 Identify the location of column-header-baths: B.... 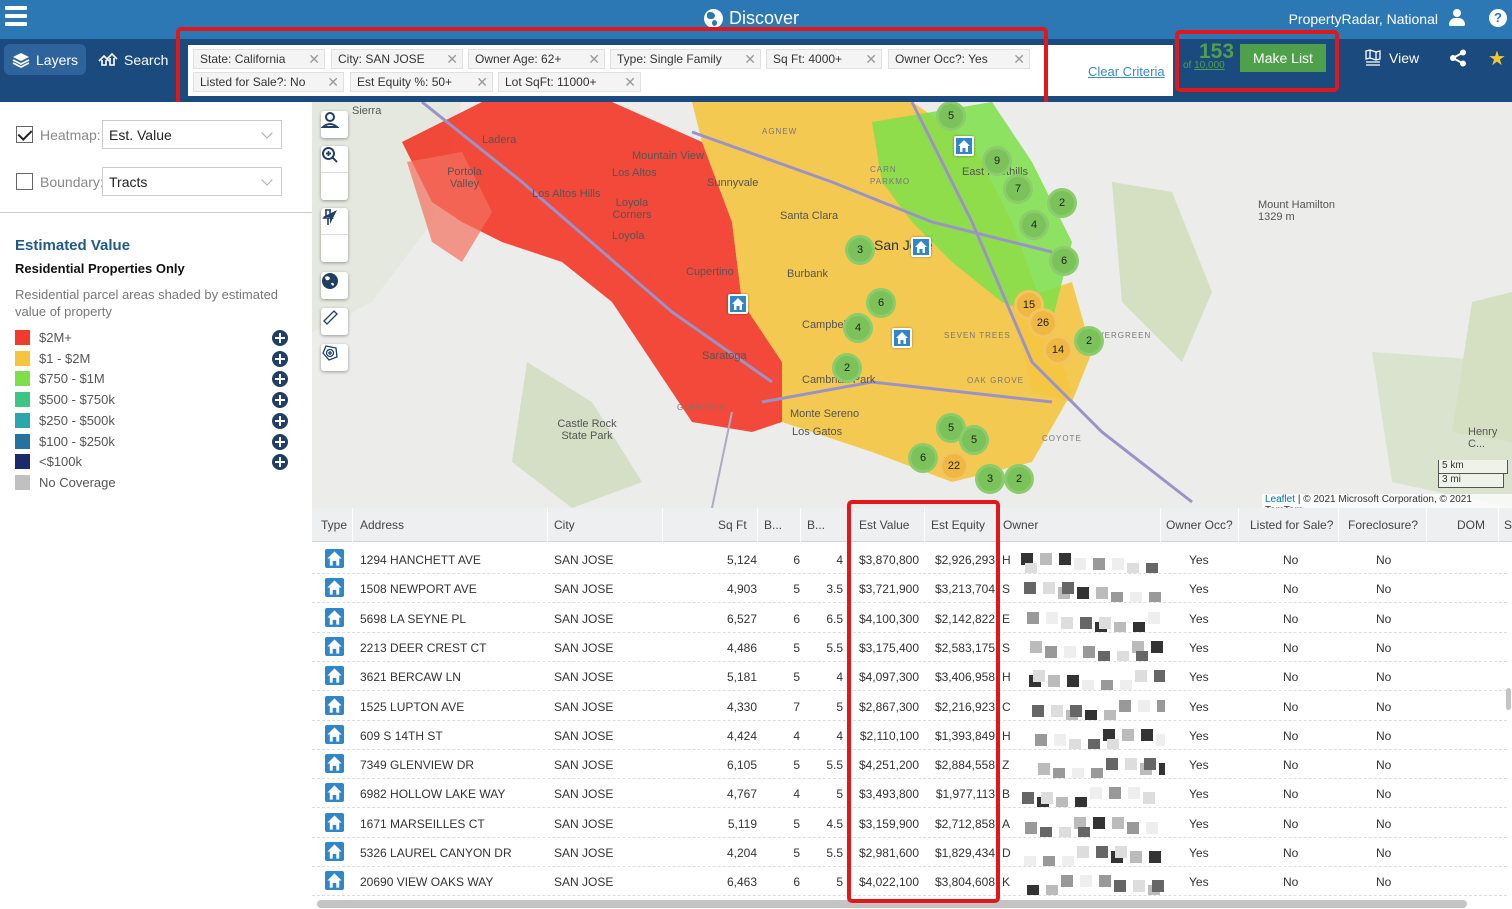
(816, 525).